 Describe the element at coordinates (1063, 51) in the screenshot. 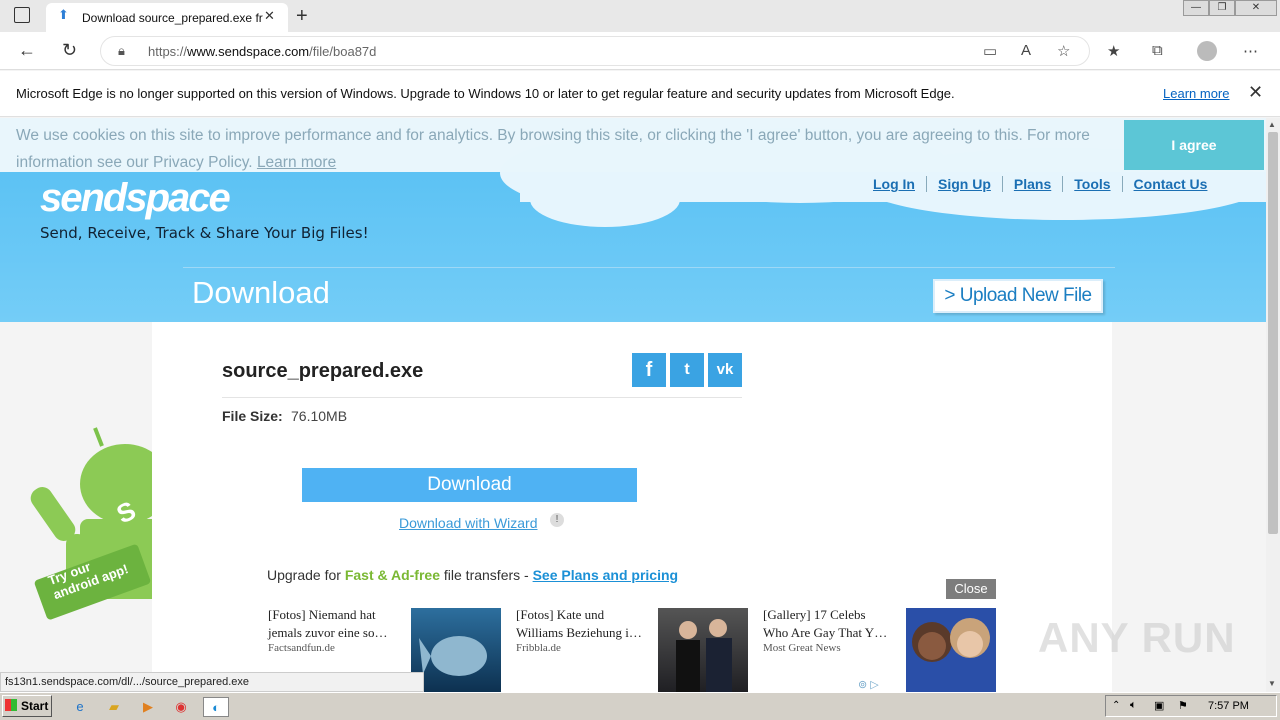

I see `add-favorite-icon: ☆` at that location.